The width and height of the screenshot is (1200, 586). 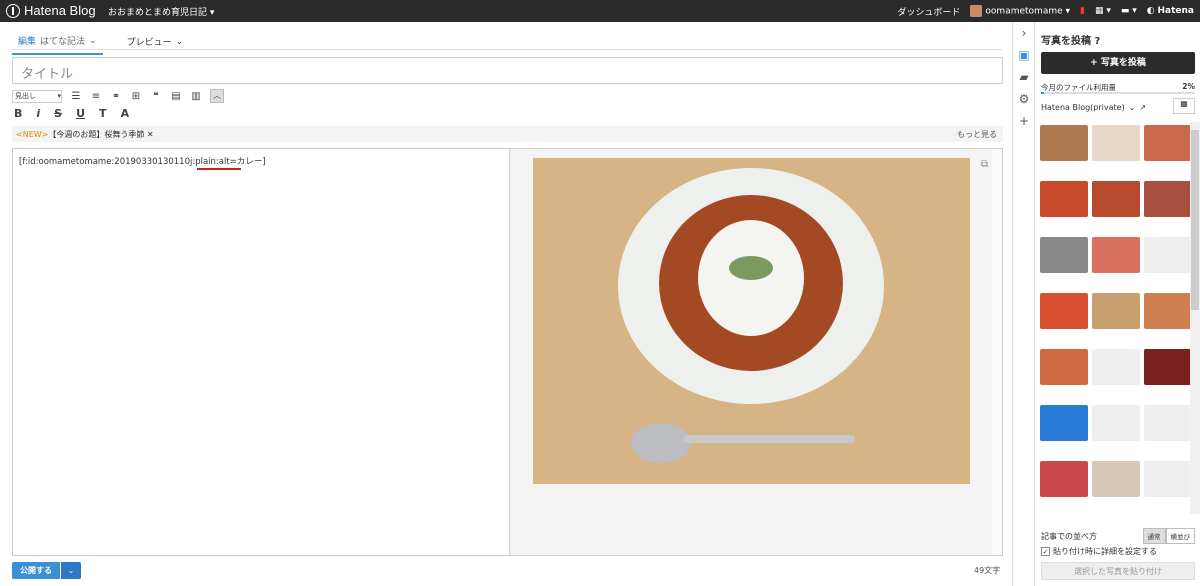 What do you see at coordinates (217, 96) in the screenshot?
I see `collapse-toolbar-button: ︿` at bounding box center [217, 96].